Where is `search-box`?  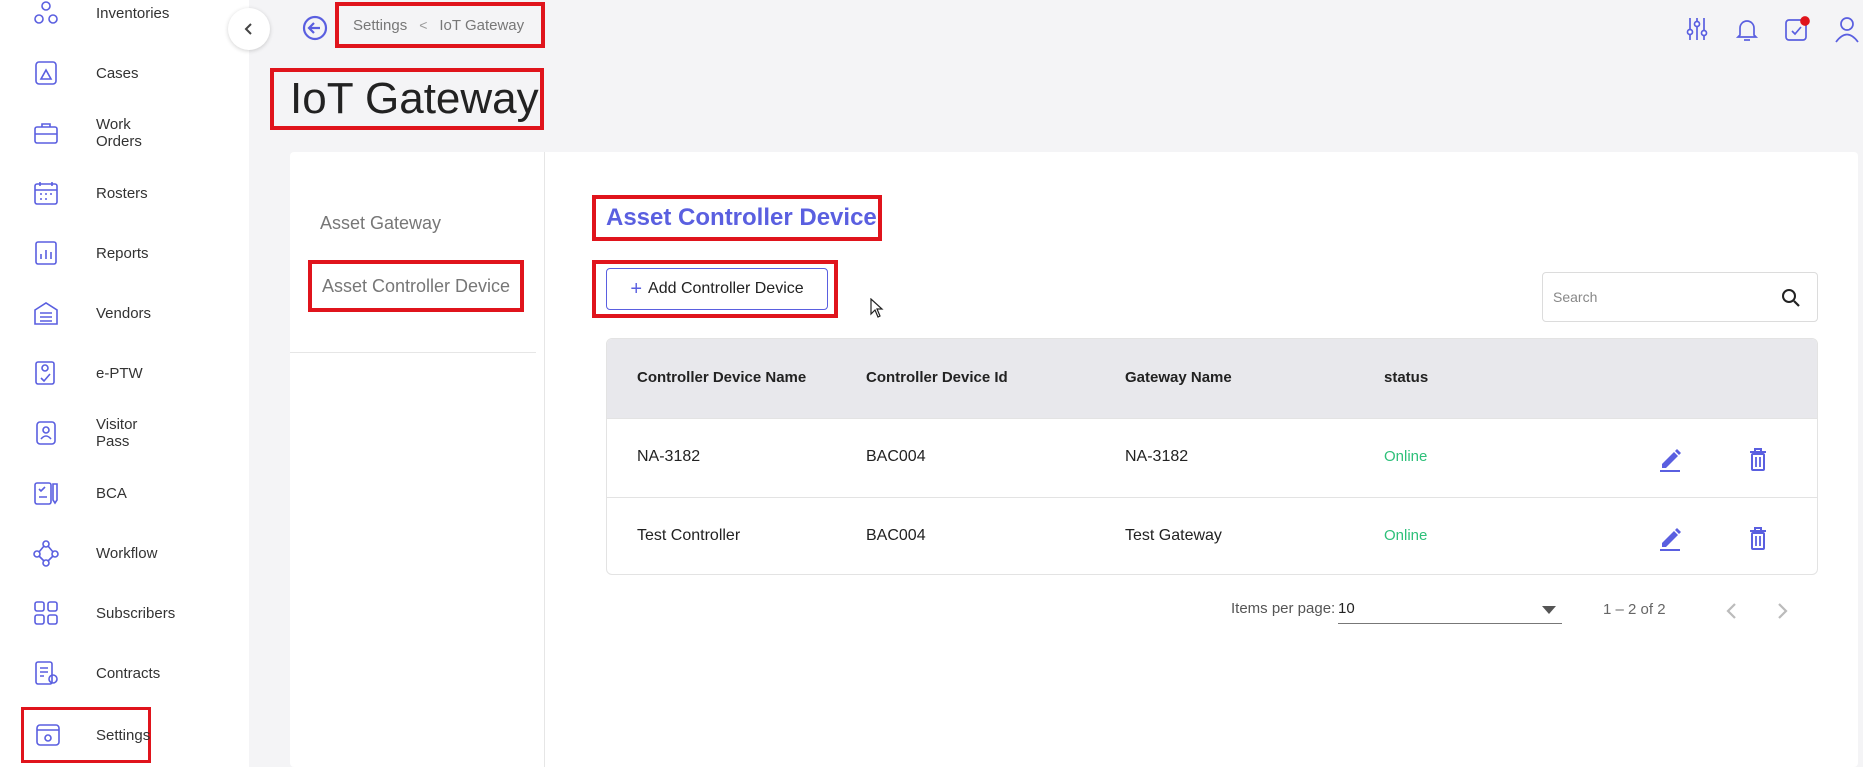 search-box is located at coordinates (1680, 297).